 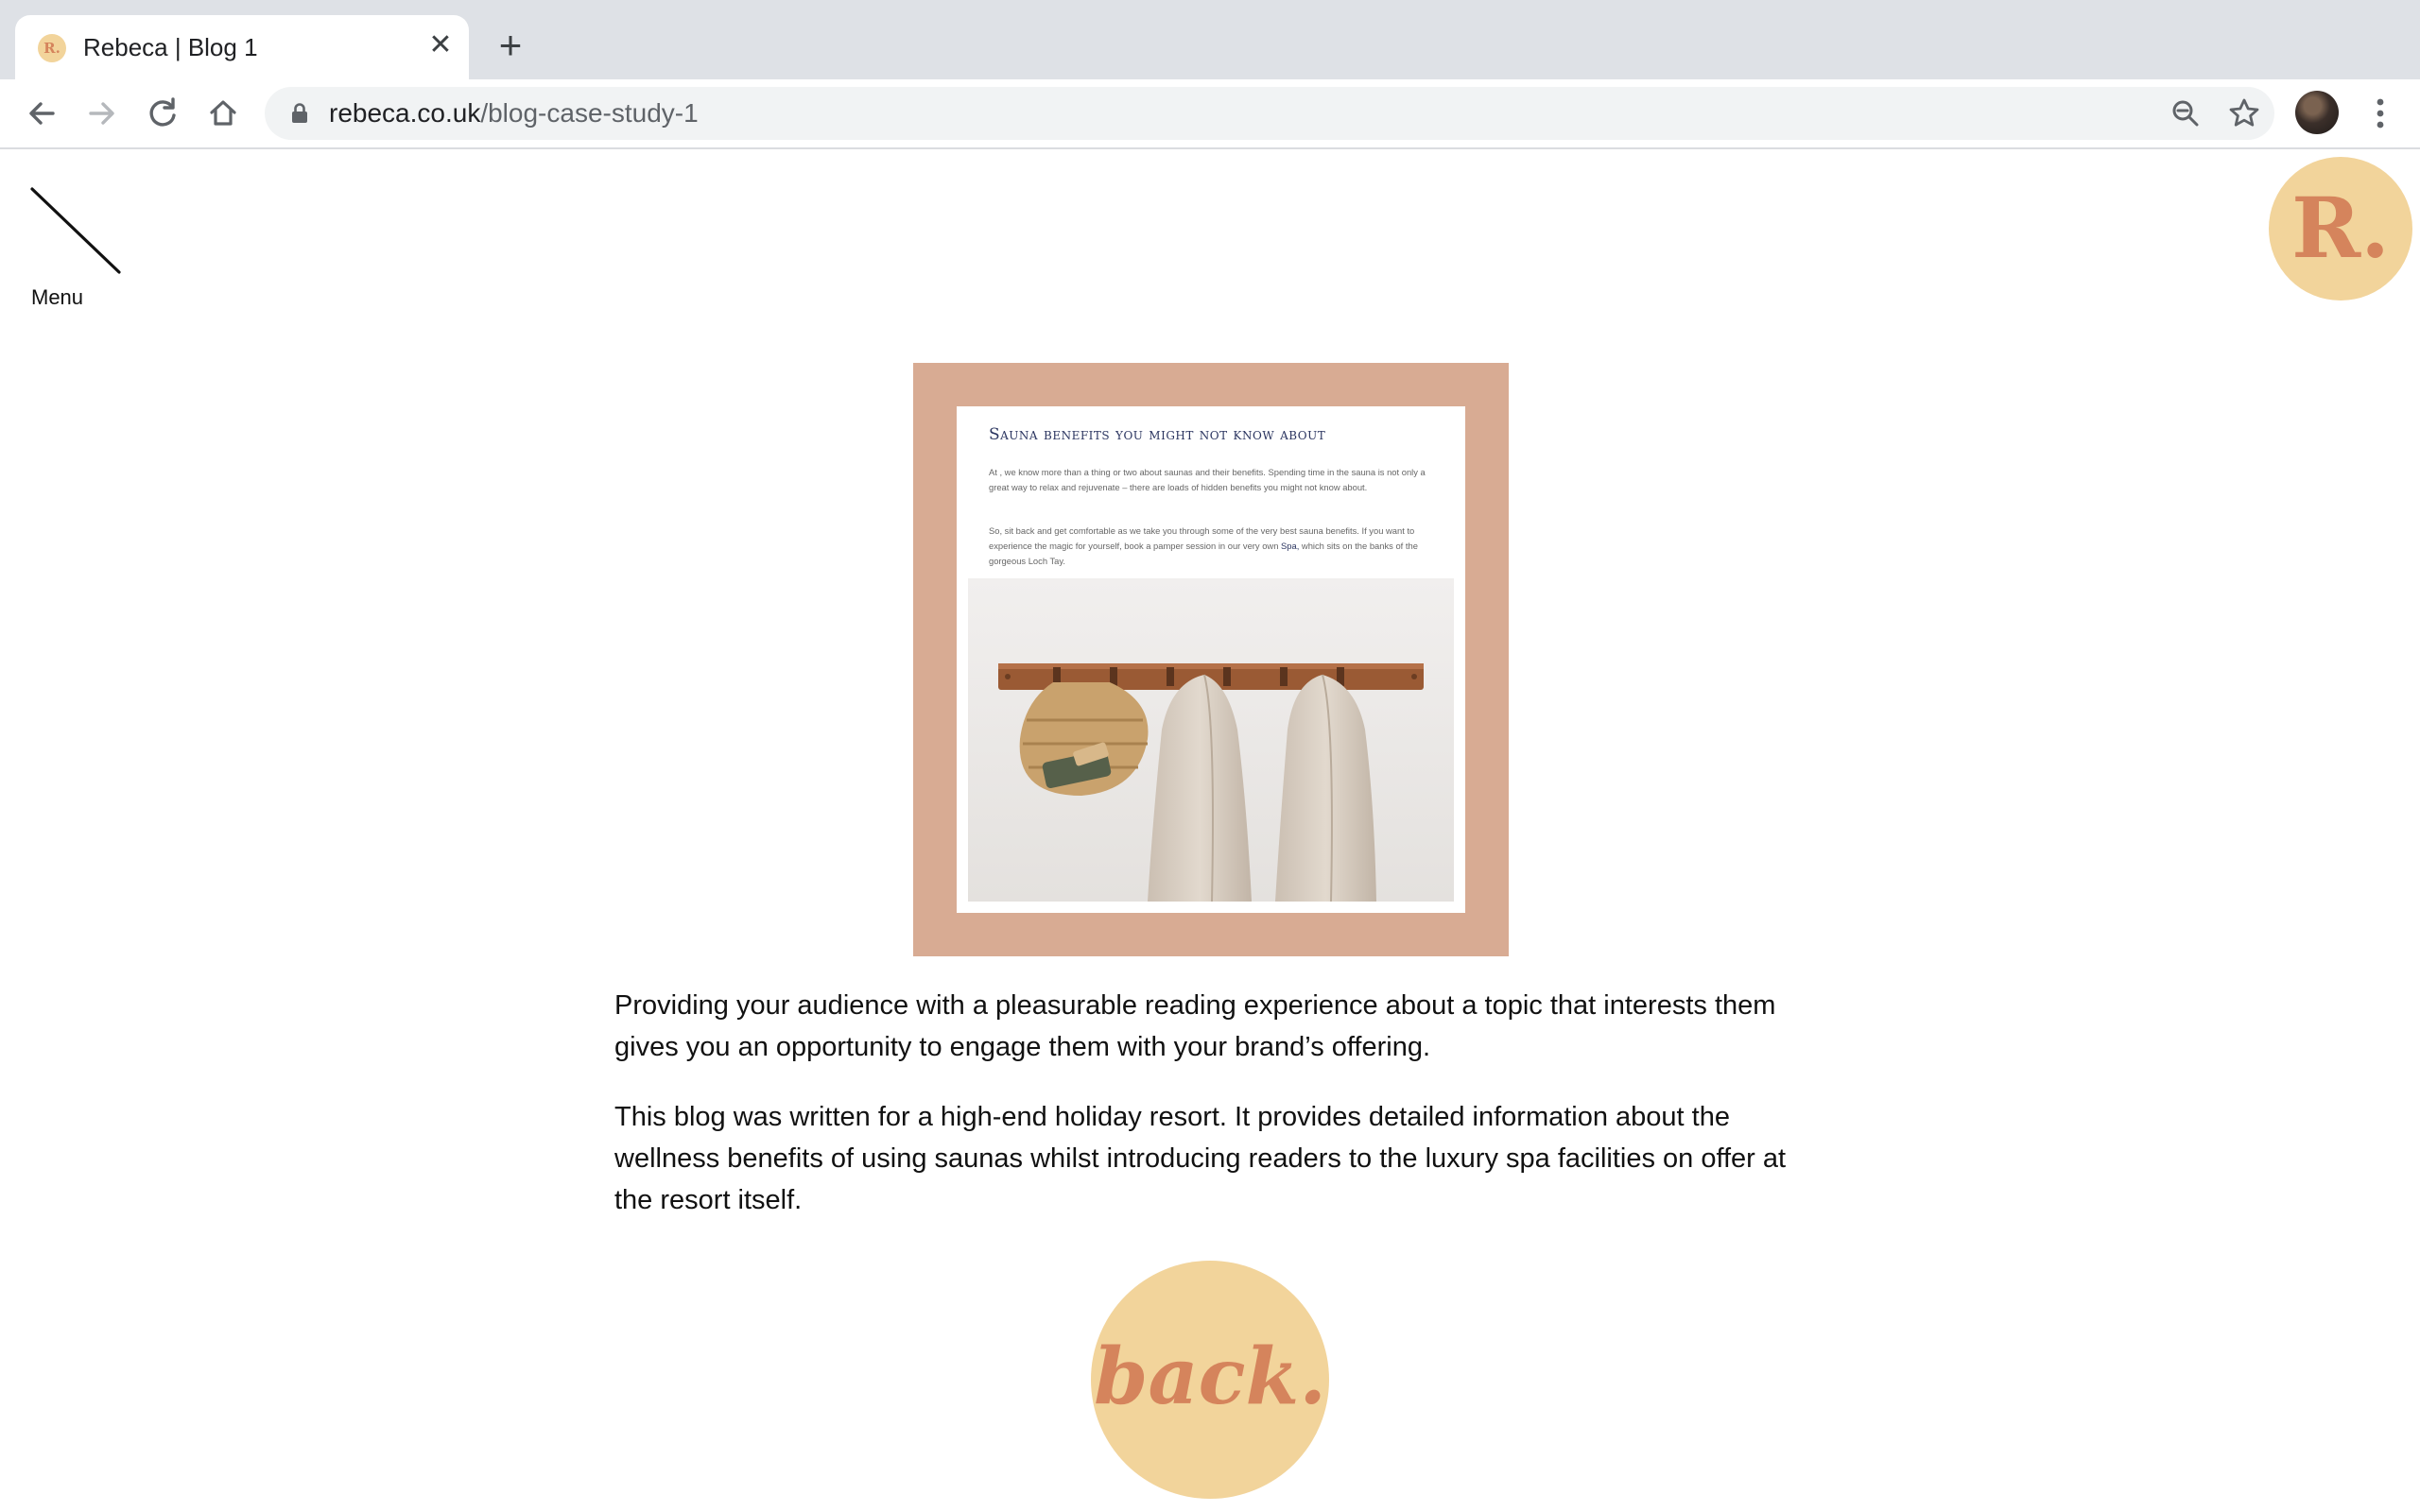 I want to click on card-spa-link: Spa,, so click(x=1290, y=546).